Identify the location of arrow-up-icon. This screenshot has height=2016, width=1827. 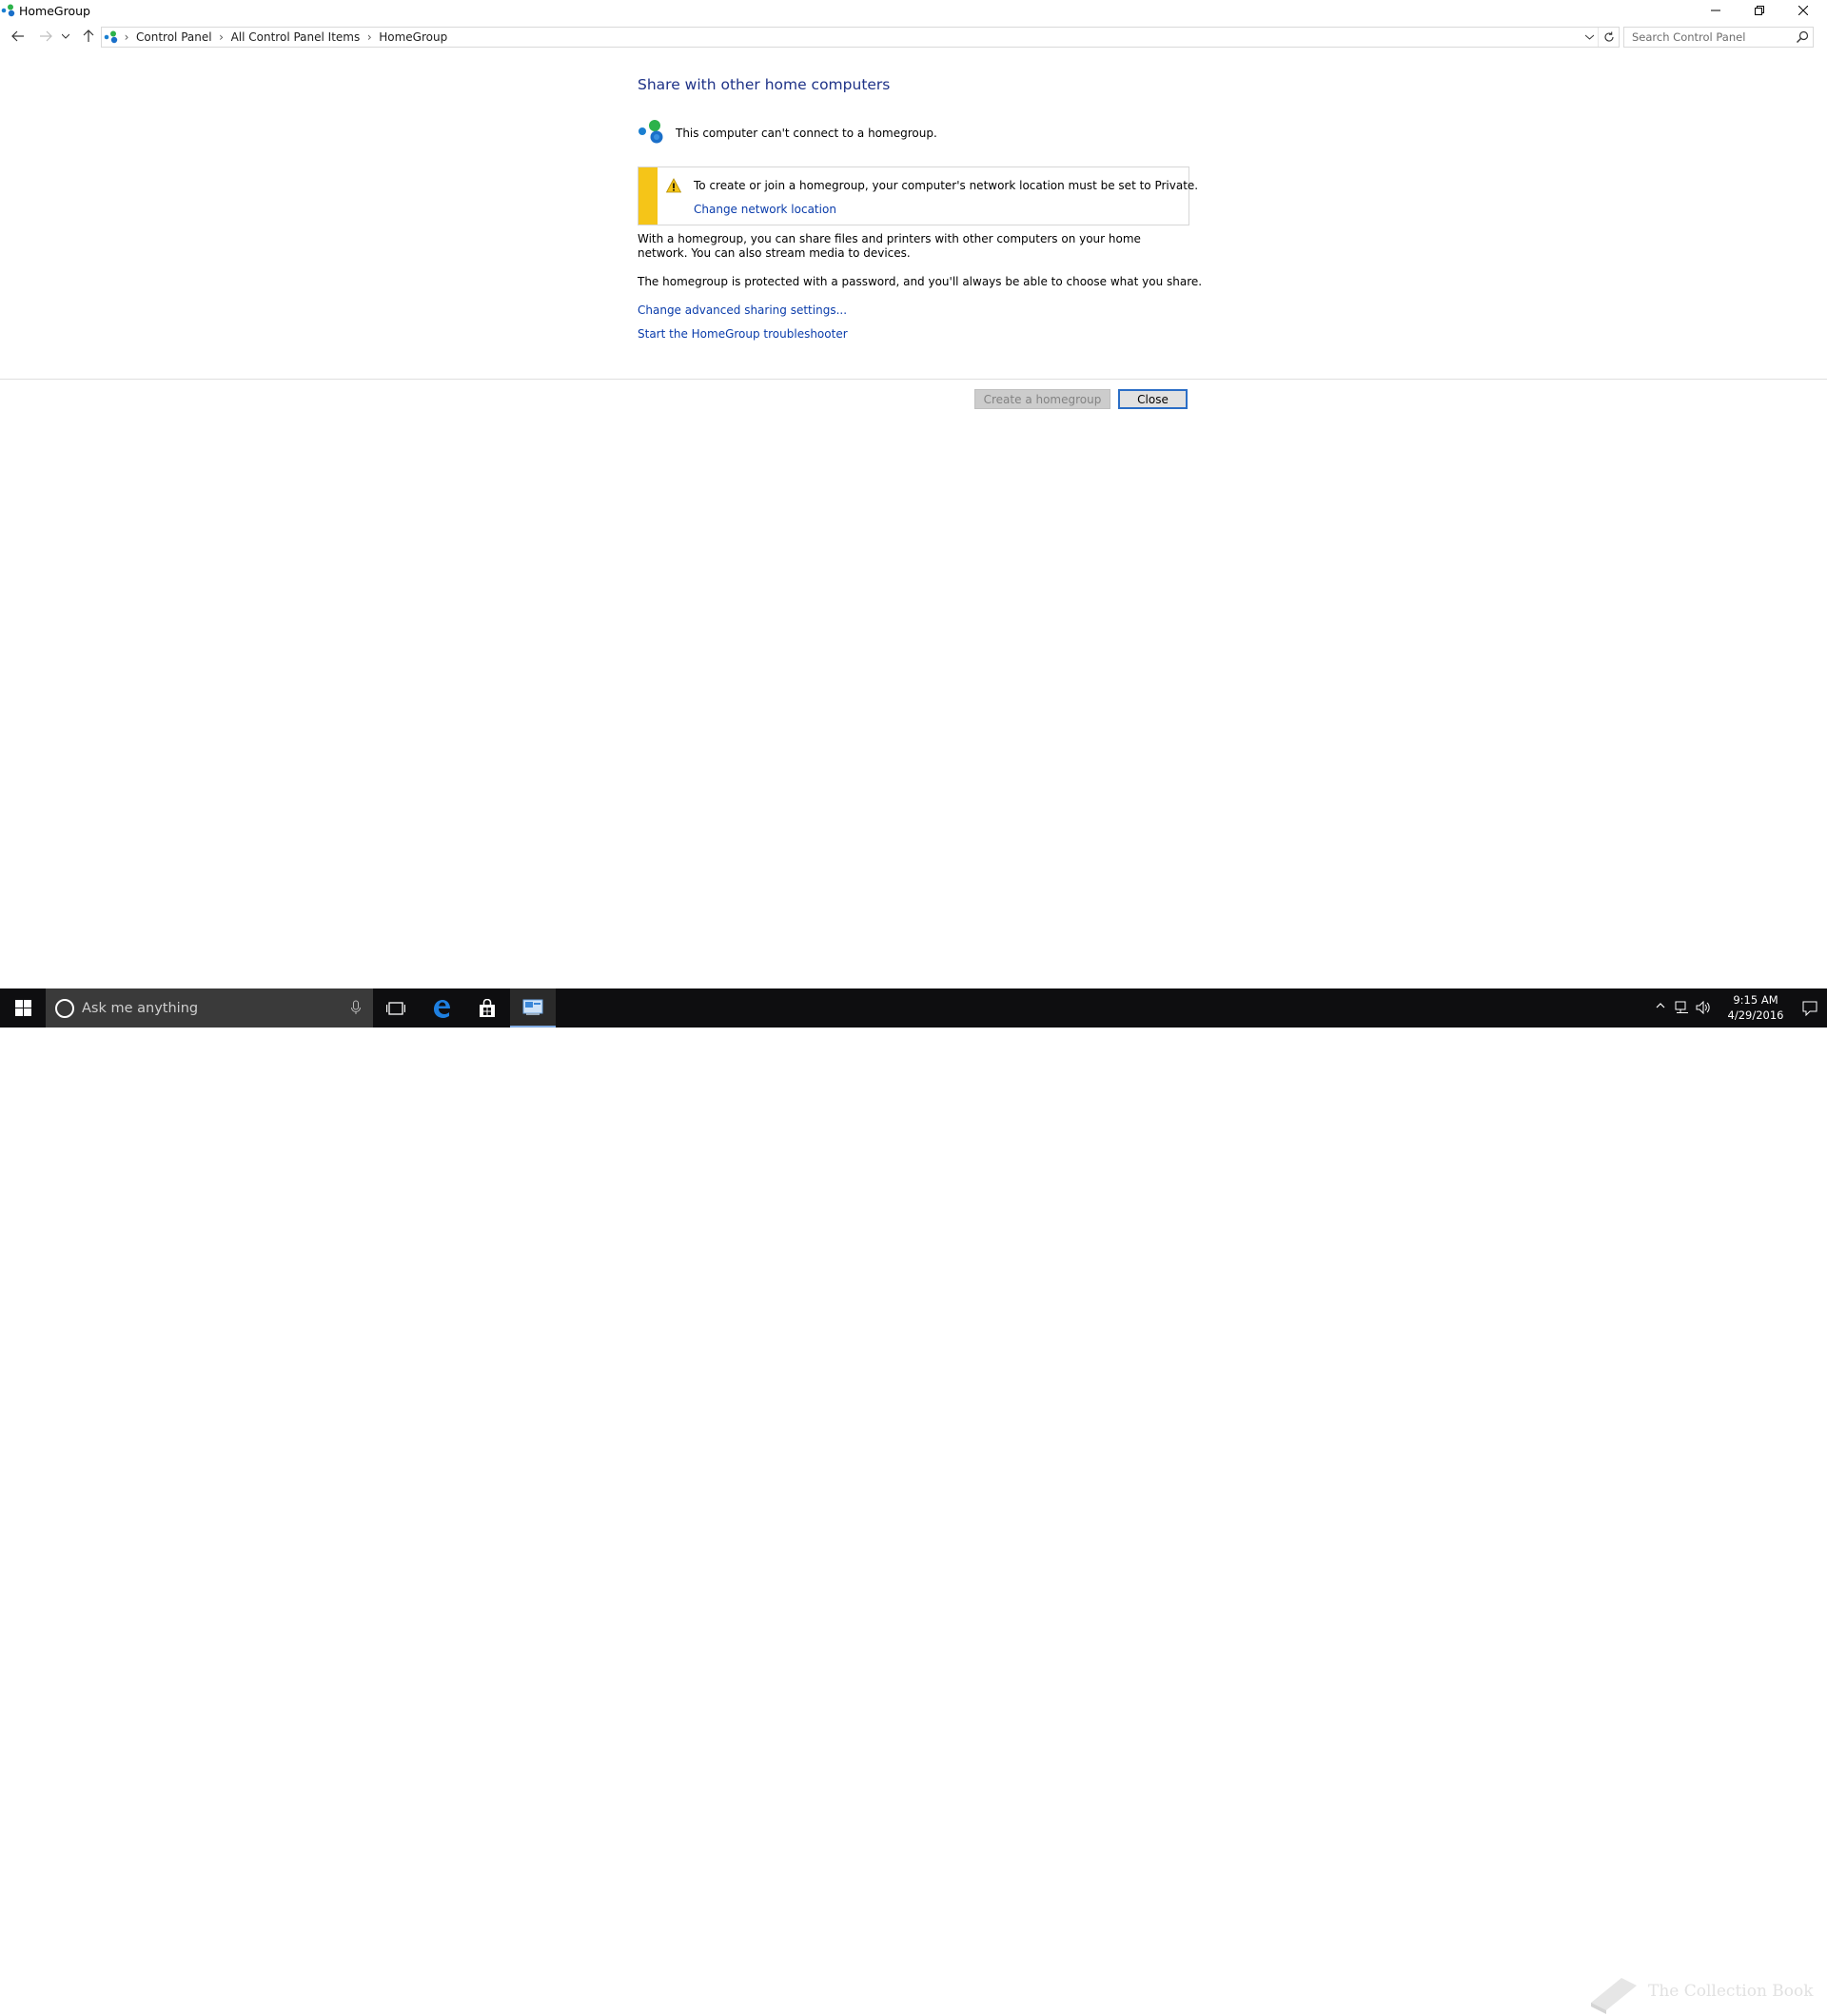
(88, 35).